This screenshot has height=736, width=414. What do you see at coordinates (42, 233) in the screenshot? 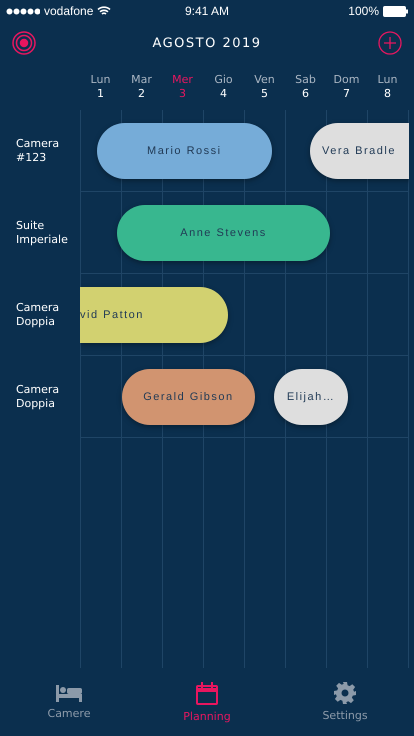
I see `room-name: Suite Imperiale` at bounding box center [42, 233].